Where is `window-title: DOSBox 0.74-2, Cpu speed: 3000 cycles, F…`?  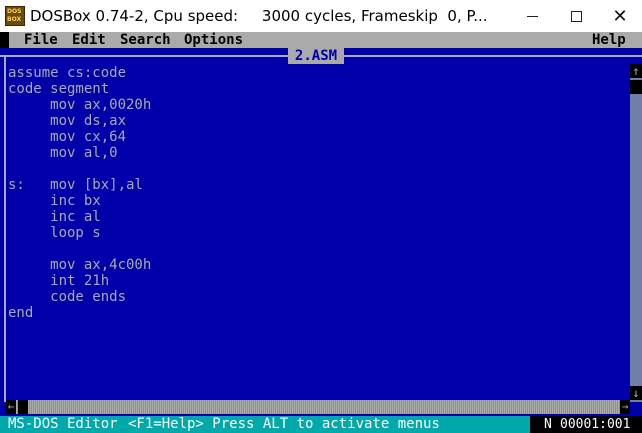
window-title: DOSBox 0.74-2, Cpu speed: 3000 cycles, F… is located at coordinates (259, 16).